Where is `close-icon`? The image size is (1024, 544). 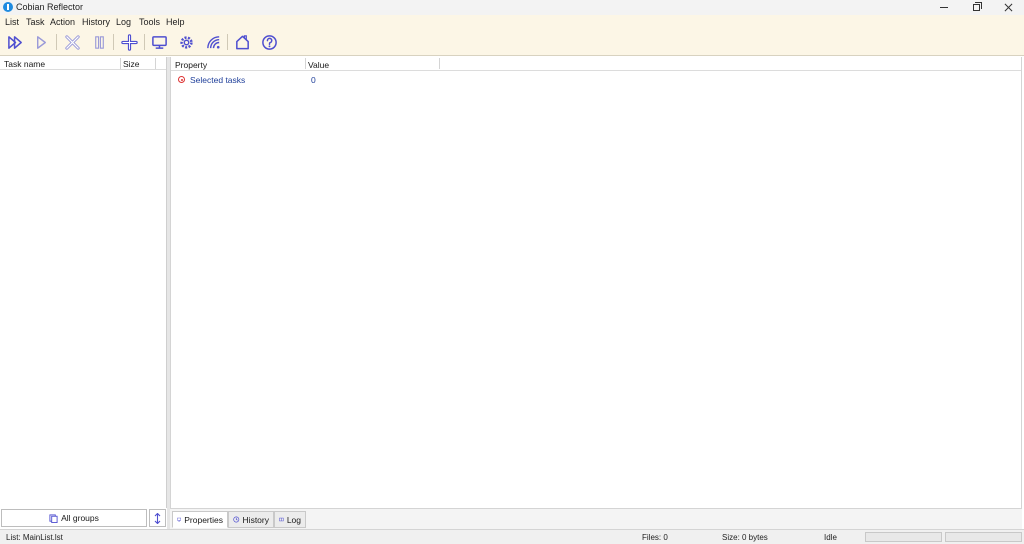 close-icon is located at coordinates (1008, 7).